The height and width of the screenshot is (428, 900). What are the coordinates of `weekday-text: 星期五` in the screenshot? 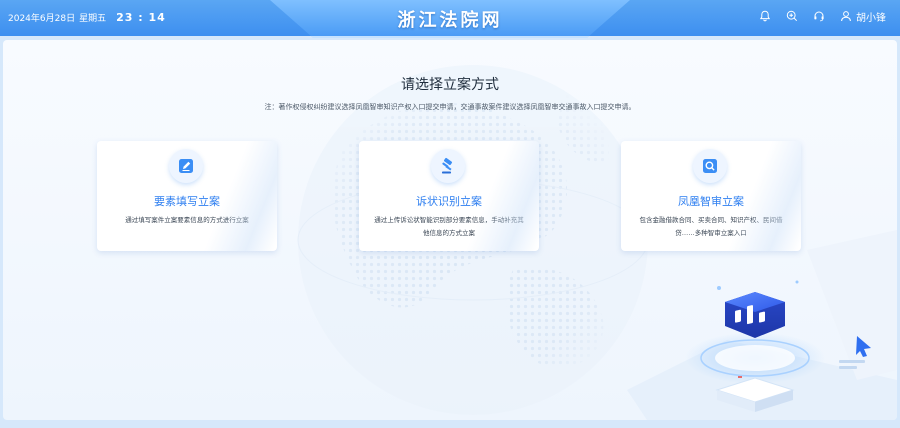 It's located at (93, 19).